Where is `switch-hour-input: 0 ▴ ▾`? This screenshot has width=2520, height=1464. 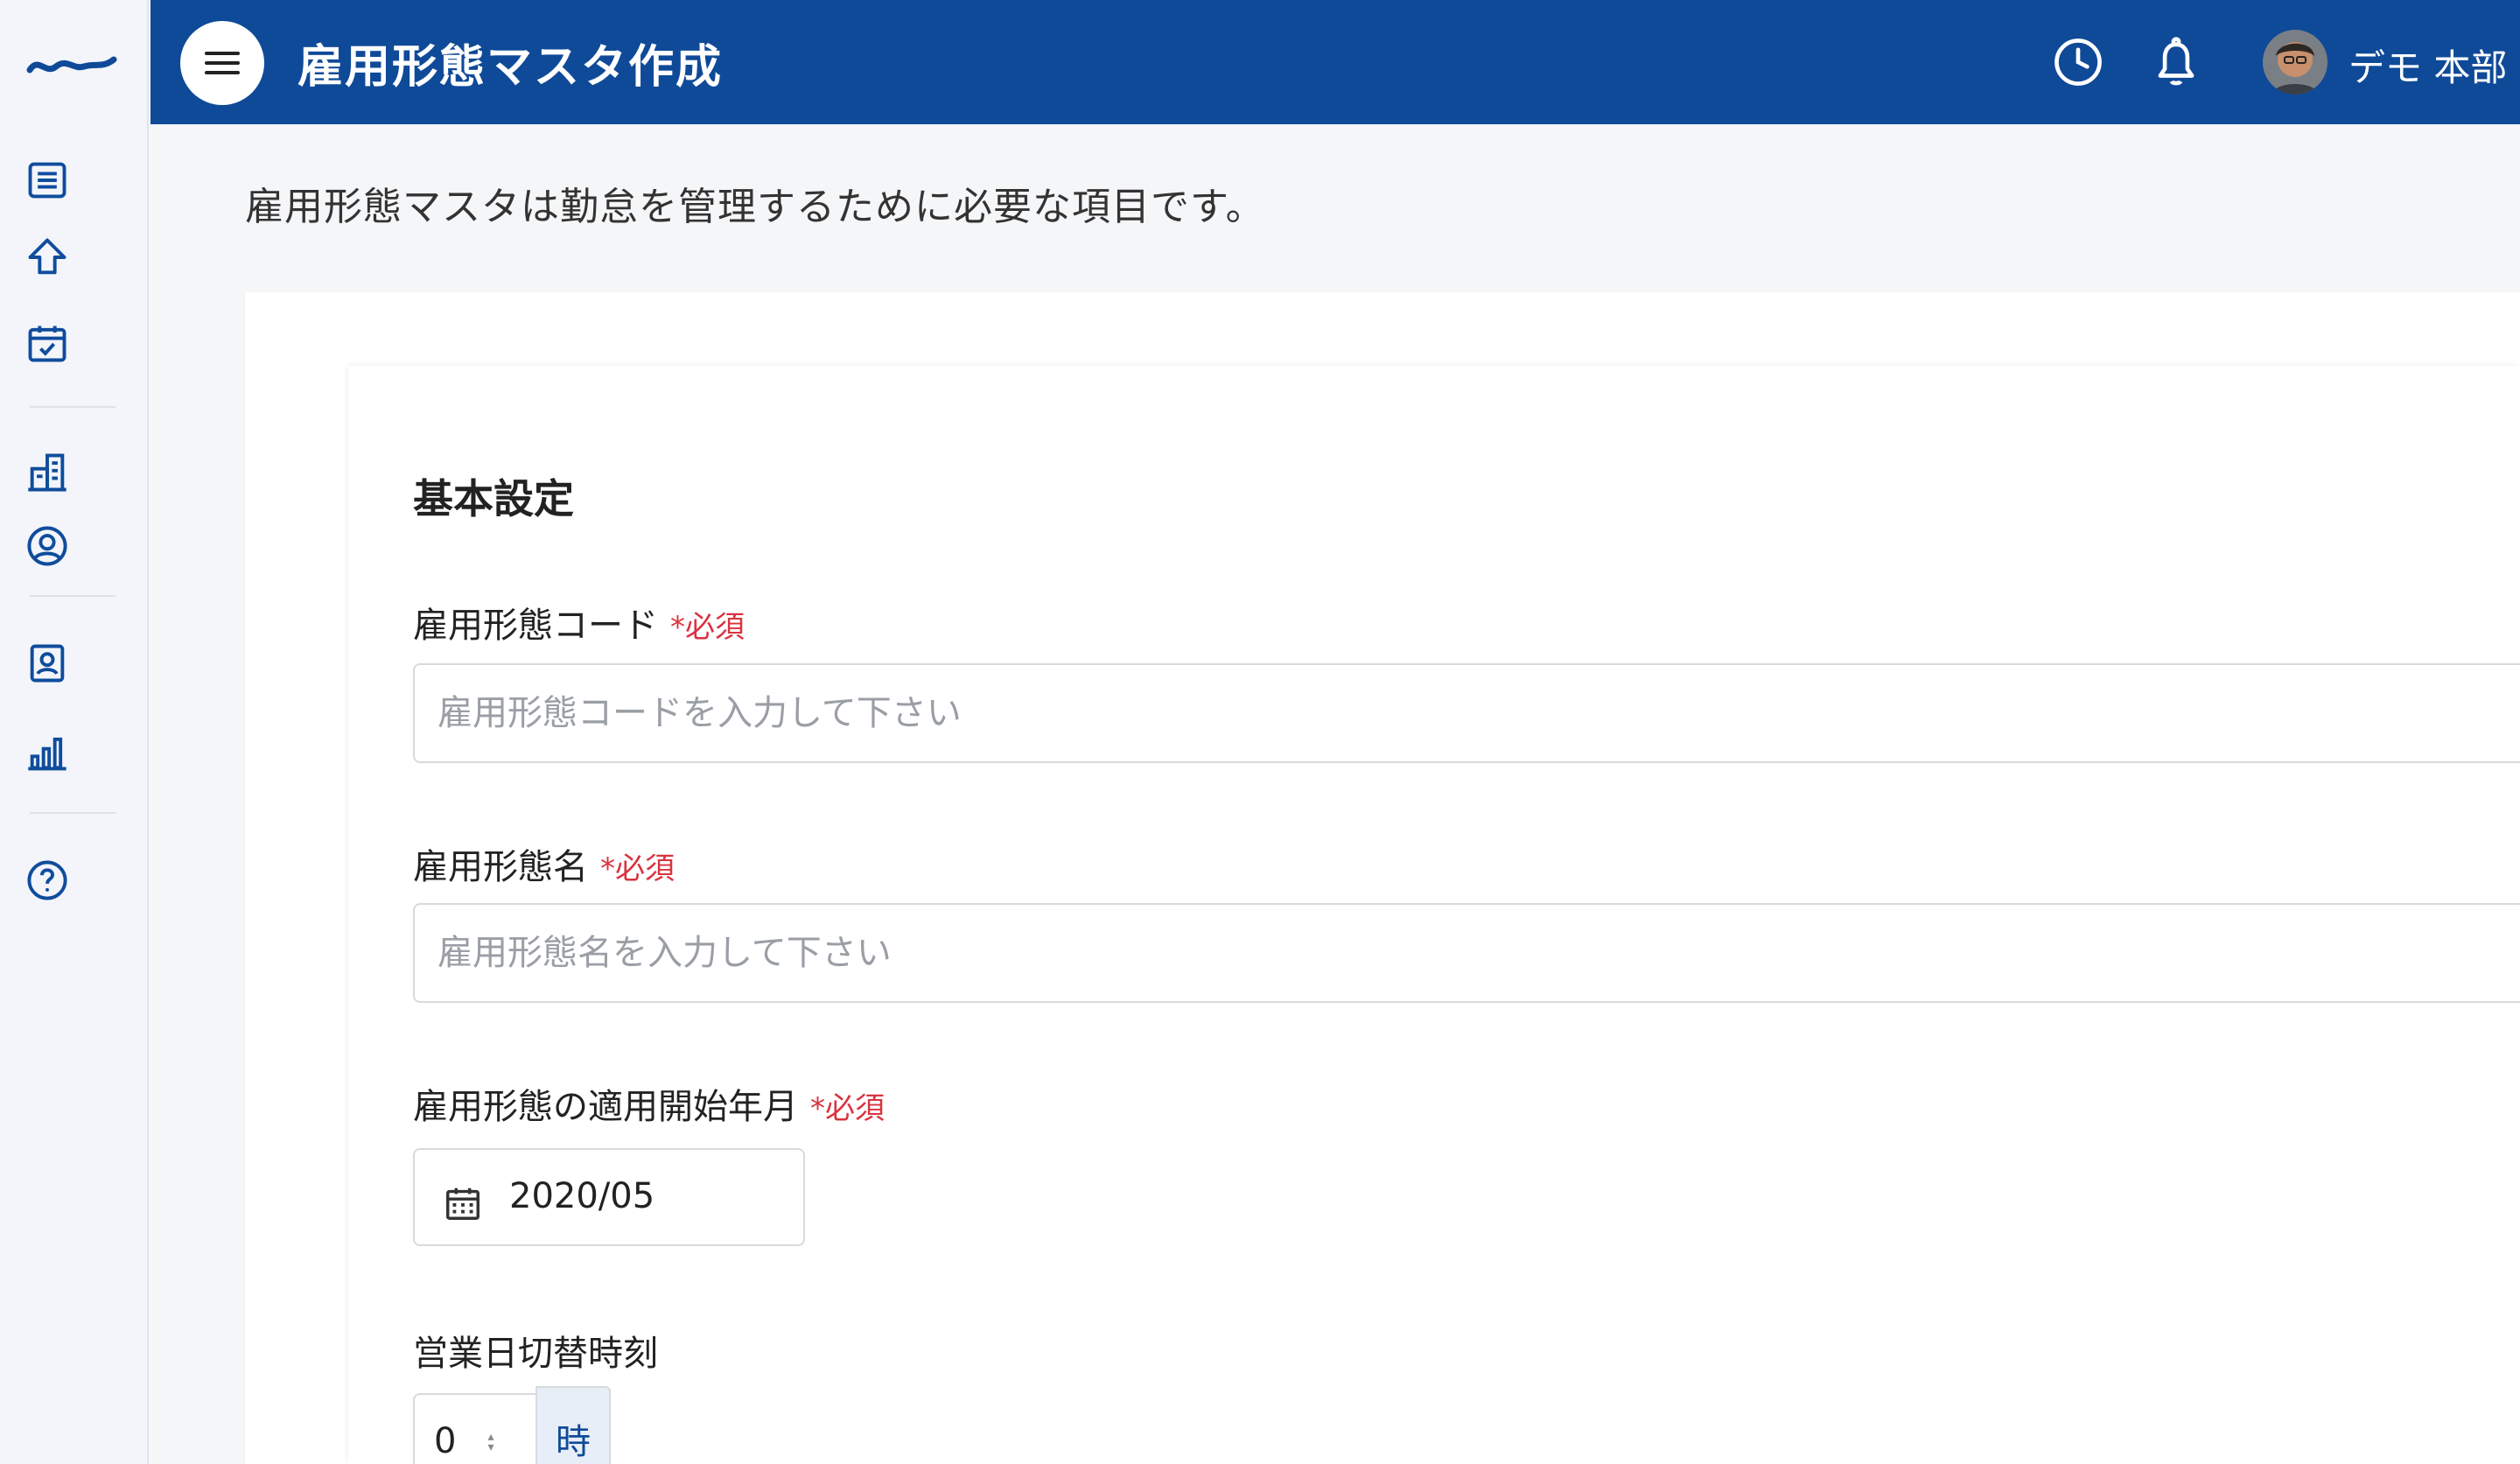 switch-hour-input: 0 ▴ ▾ is located at coordinates (474, 1428).